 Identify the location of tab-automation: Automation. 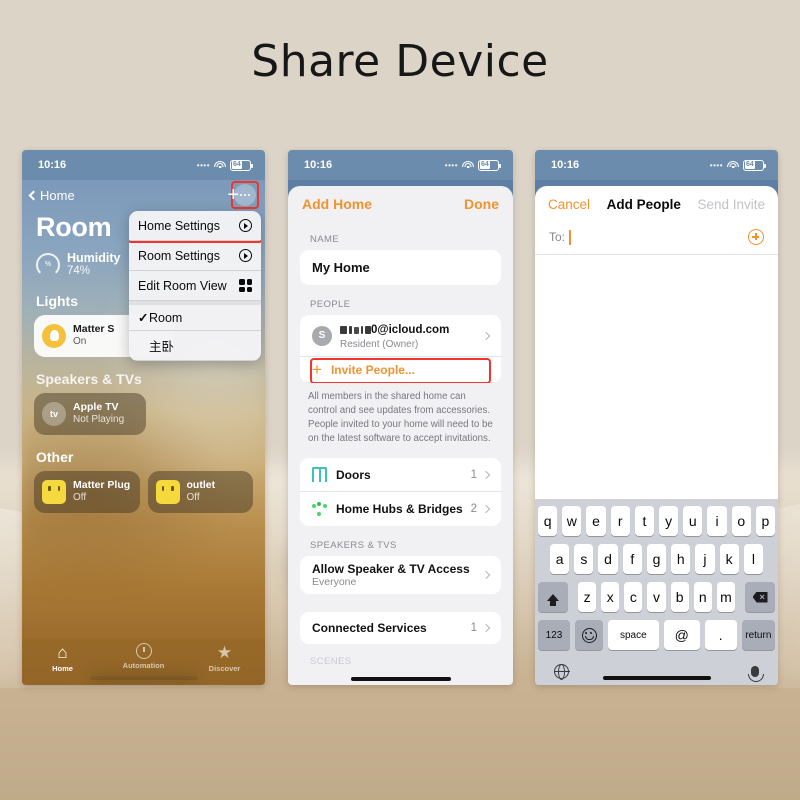
(143, 656).